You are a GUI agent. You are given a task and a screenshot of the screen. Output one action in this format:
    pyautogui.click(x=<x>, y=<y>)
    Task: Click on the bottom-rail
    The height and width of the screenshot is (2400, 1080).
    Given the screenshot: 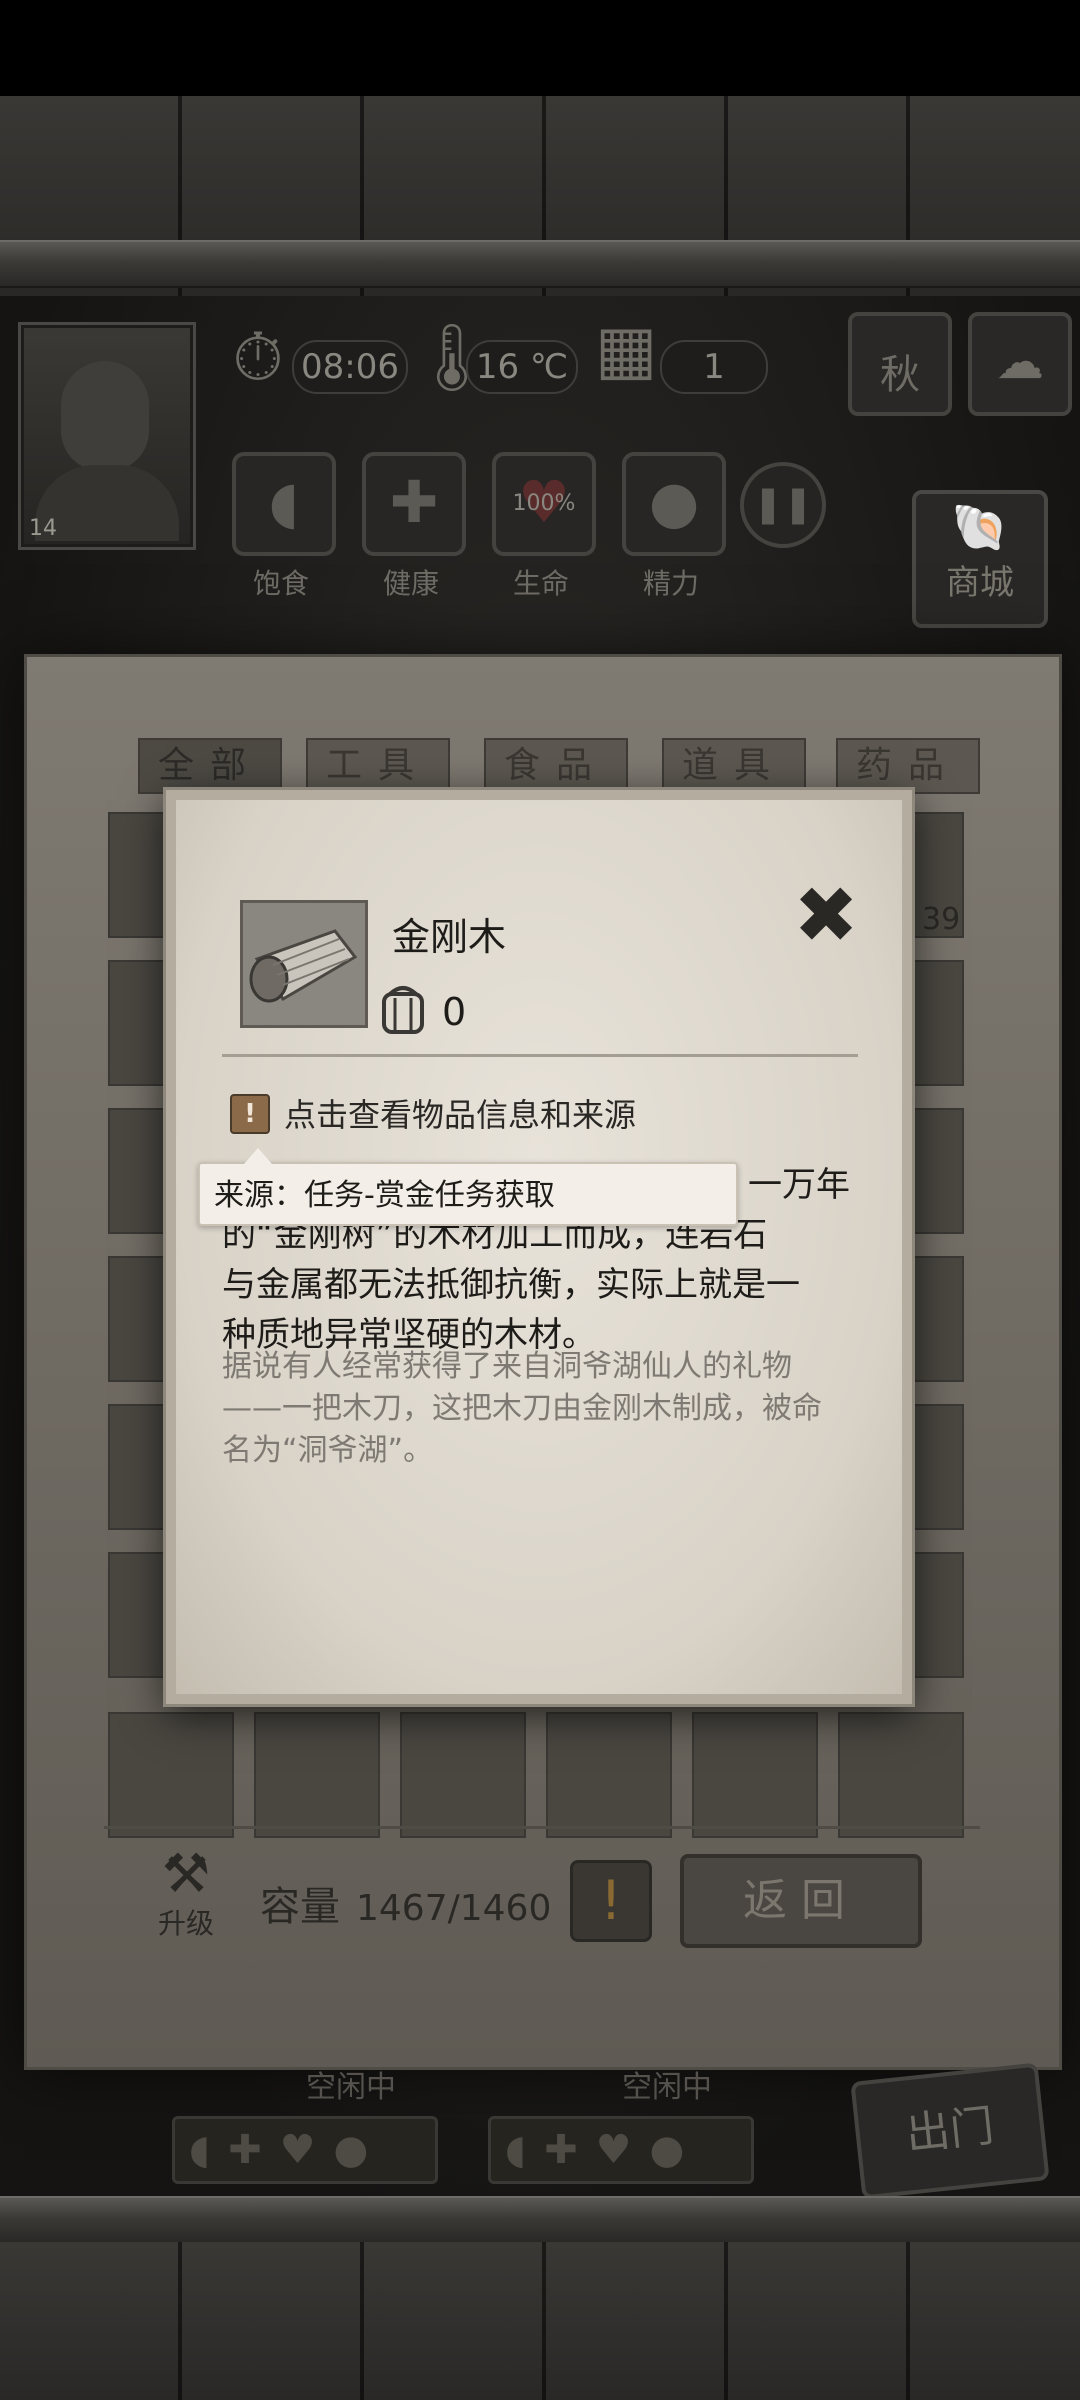 What is the action you would take?
    pyautogui.click(x=540, y=2220)
    